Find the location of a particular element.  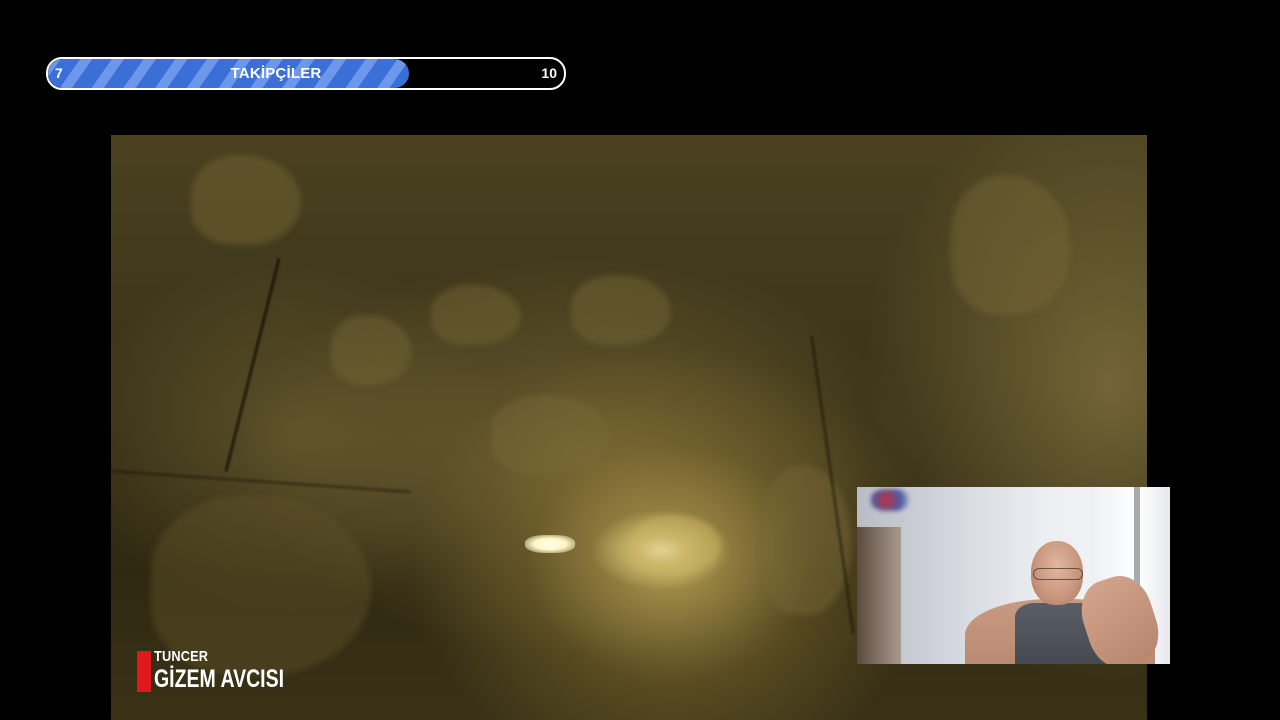

logo-red-bar is located at coordinates (144, 671).